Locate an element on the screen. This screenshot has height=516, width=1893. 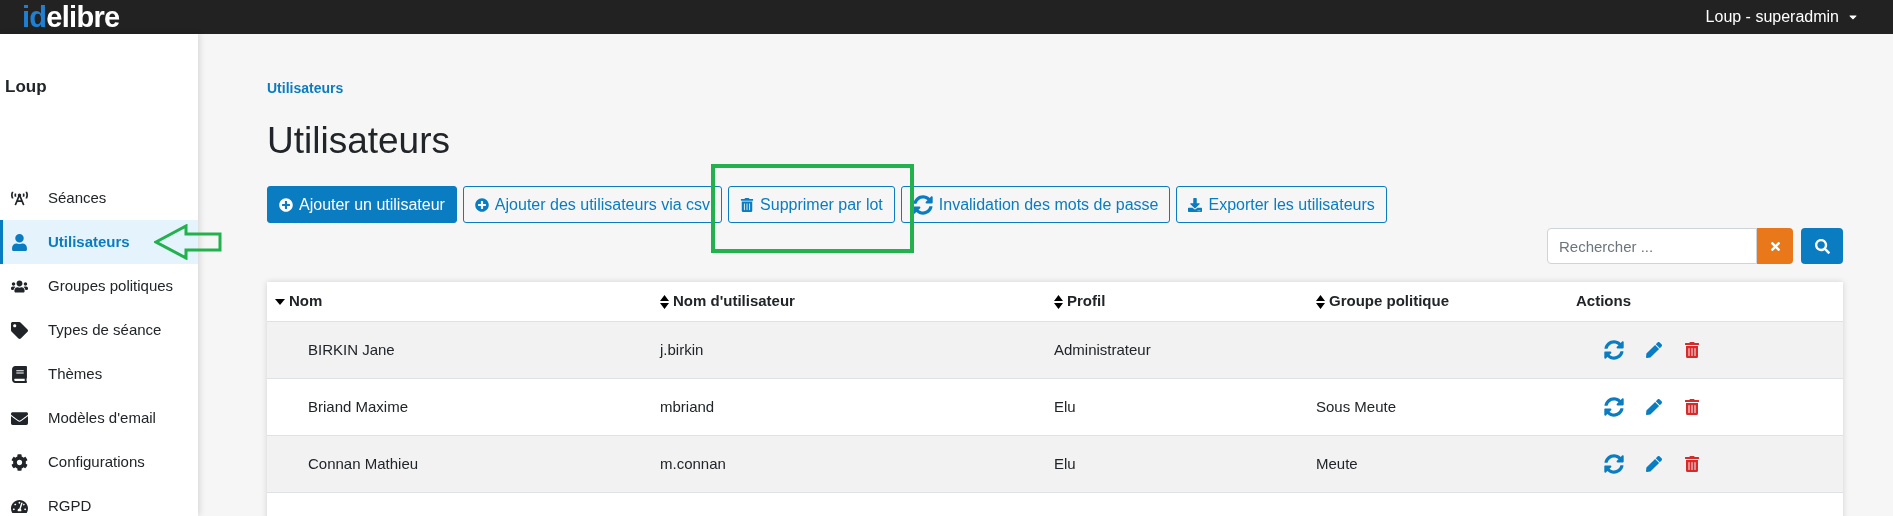
book-icon is located at coordinates (19, 374).